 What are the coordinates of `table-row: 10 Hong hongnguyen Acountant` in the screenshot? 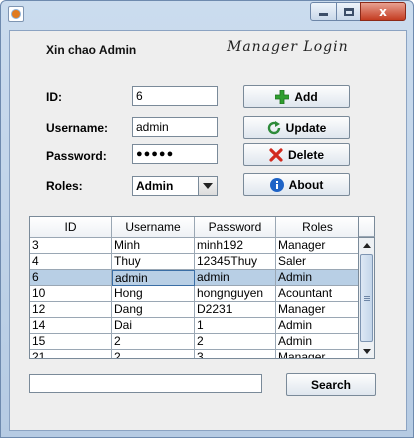 It's located at (194, 294).